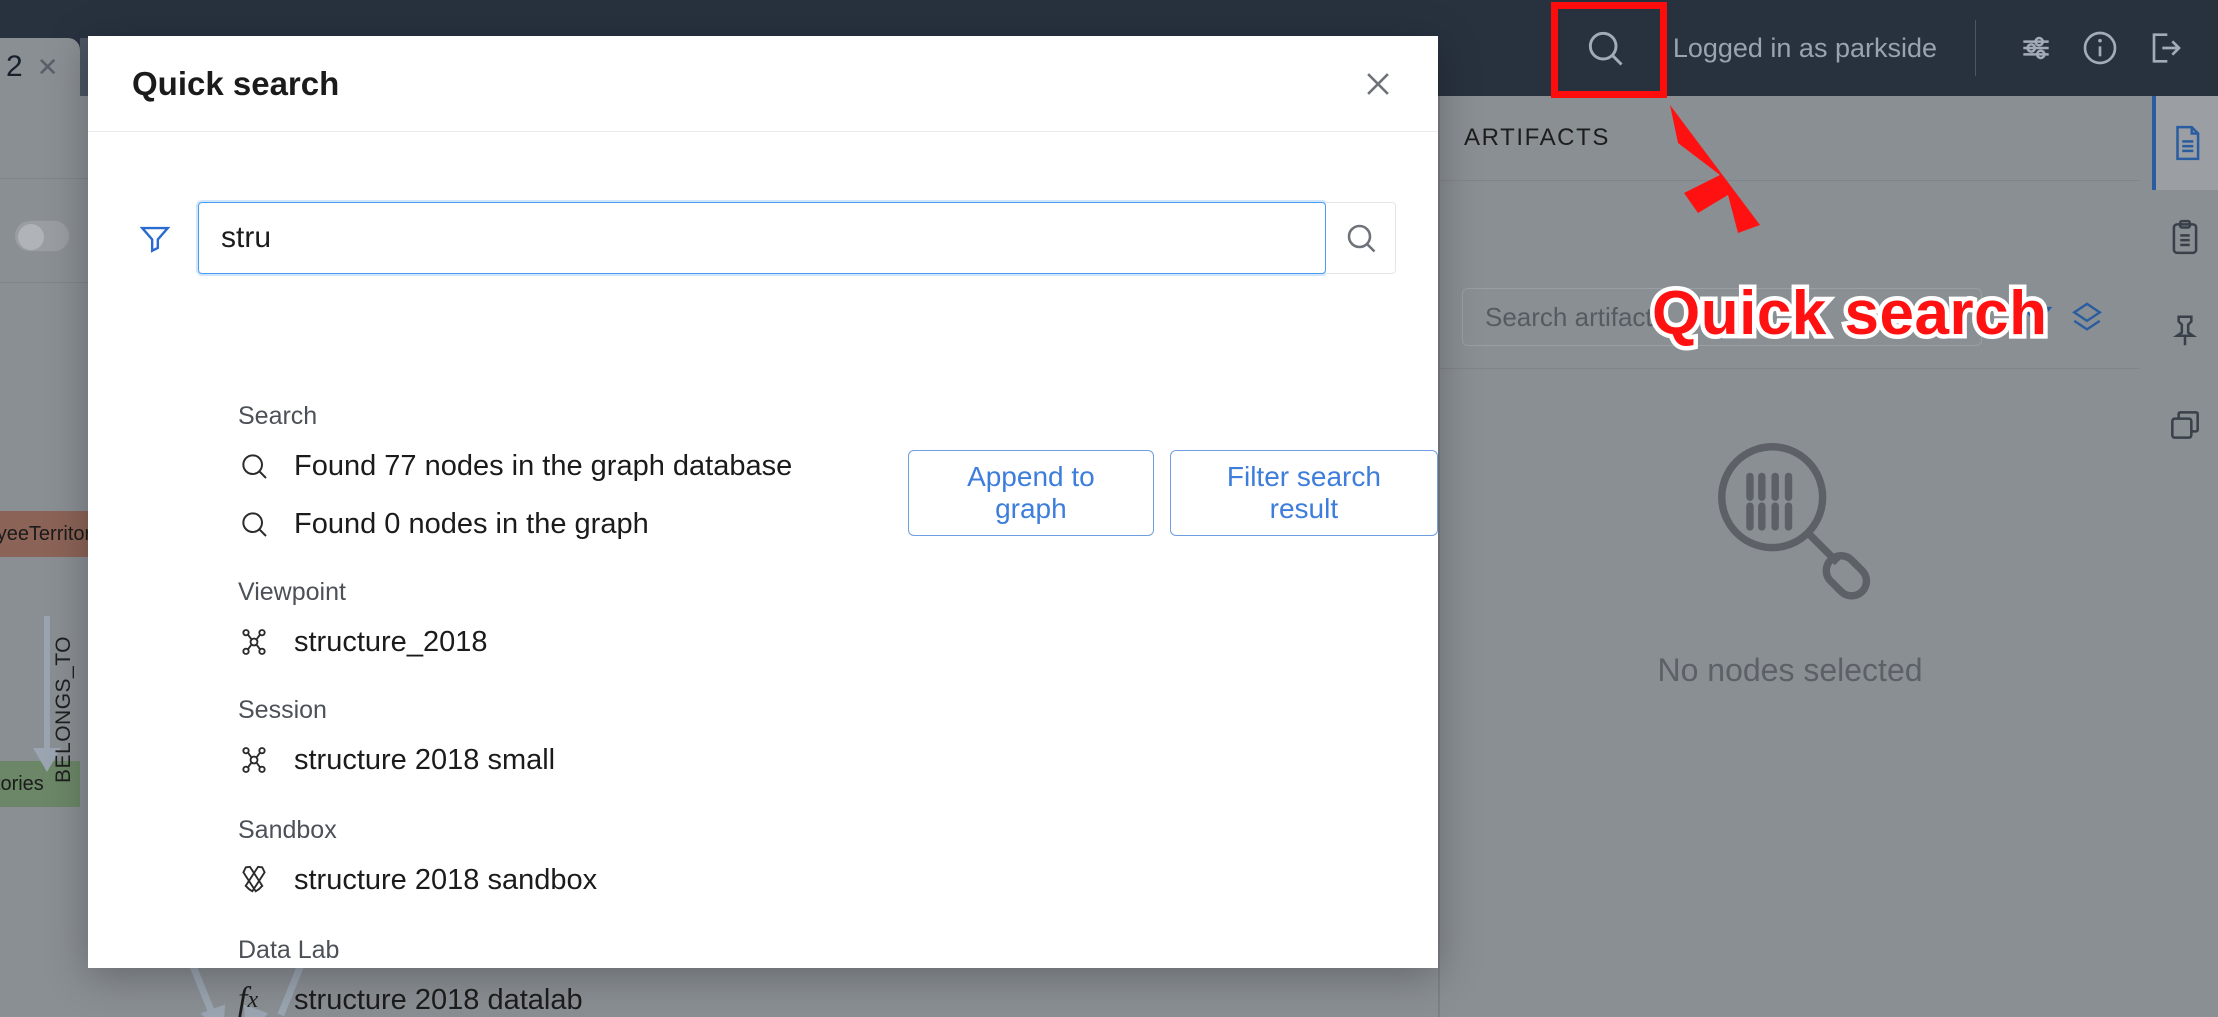  I want to click on result-row-label: structure_2018, so click(391, 641).